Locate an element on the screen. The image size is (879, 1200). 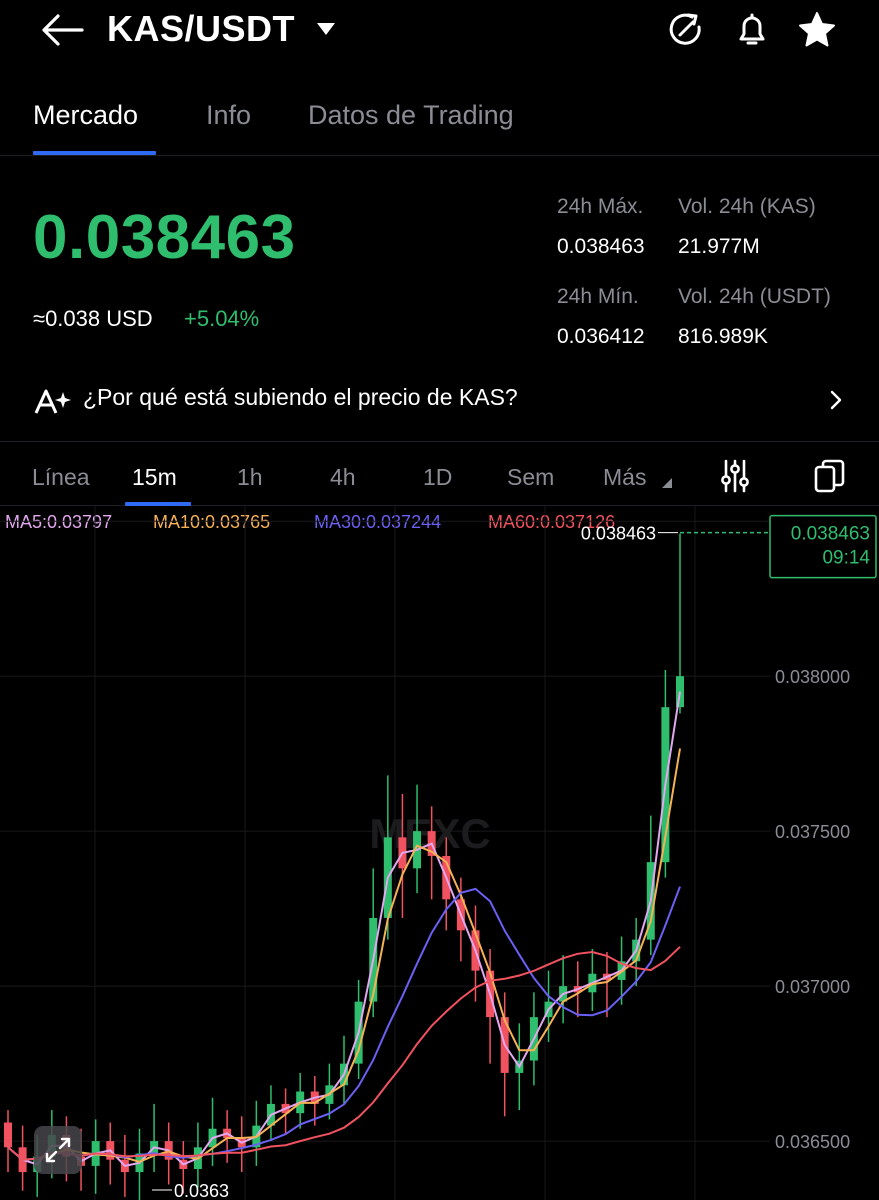
more-caret-icon is located at coordinates (667, 483).